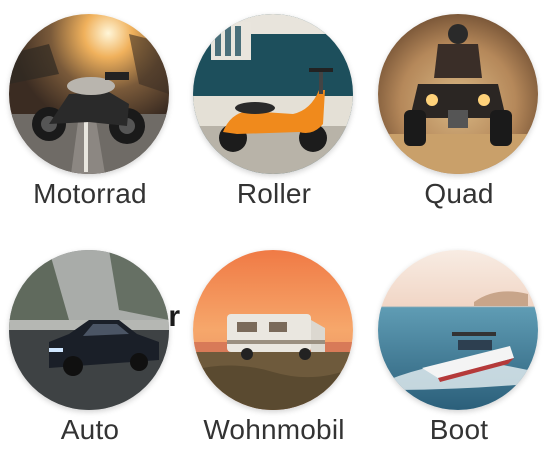  What do you see at coordinates (459, 429) in the screenshot?
I see `vehicle-label-boot: Boot` at bounding box center [459, 429].